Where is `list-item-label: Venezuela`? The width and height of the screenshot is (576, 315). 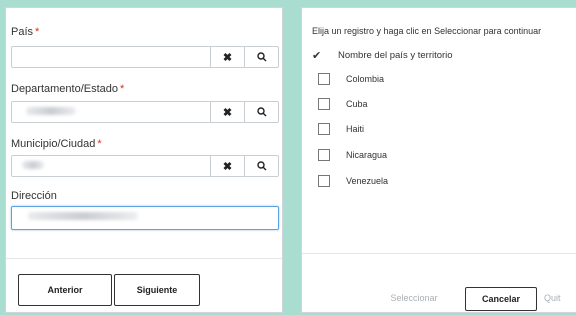 list-item-label: Venezuela is located at coordinates (367, 181).